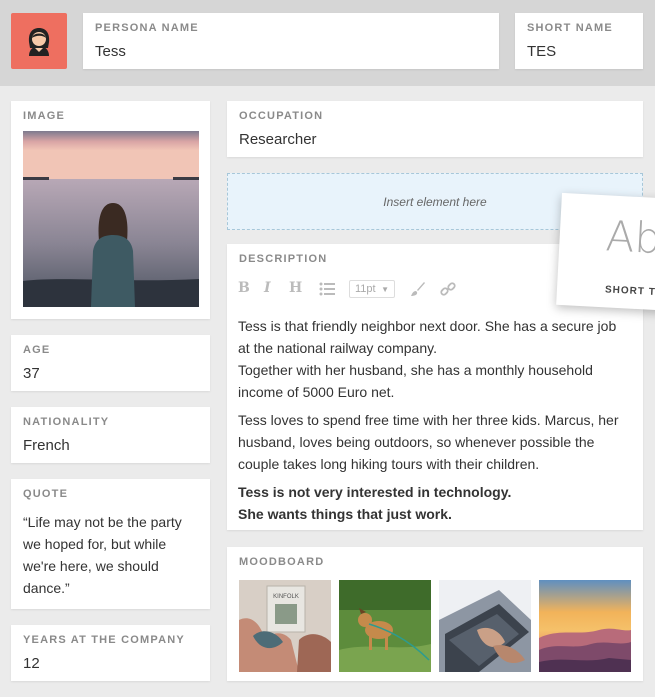  I want to click on persona-name-value: Tess, so click(110, 51).